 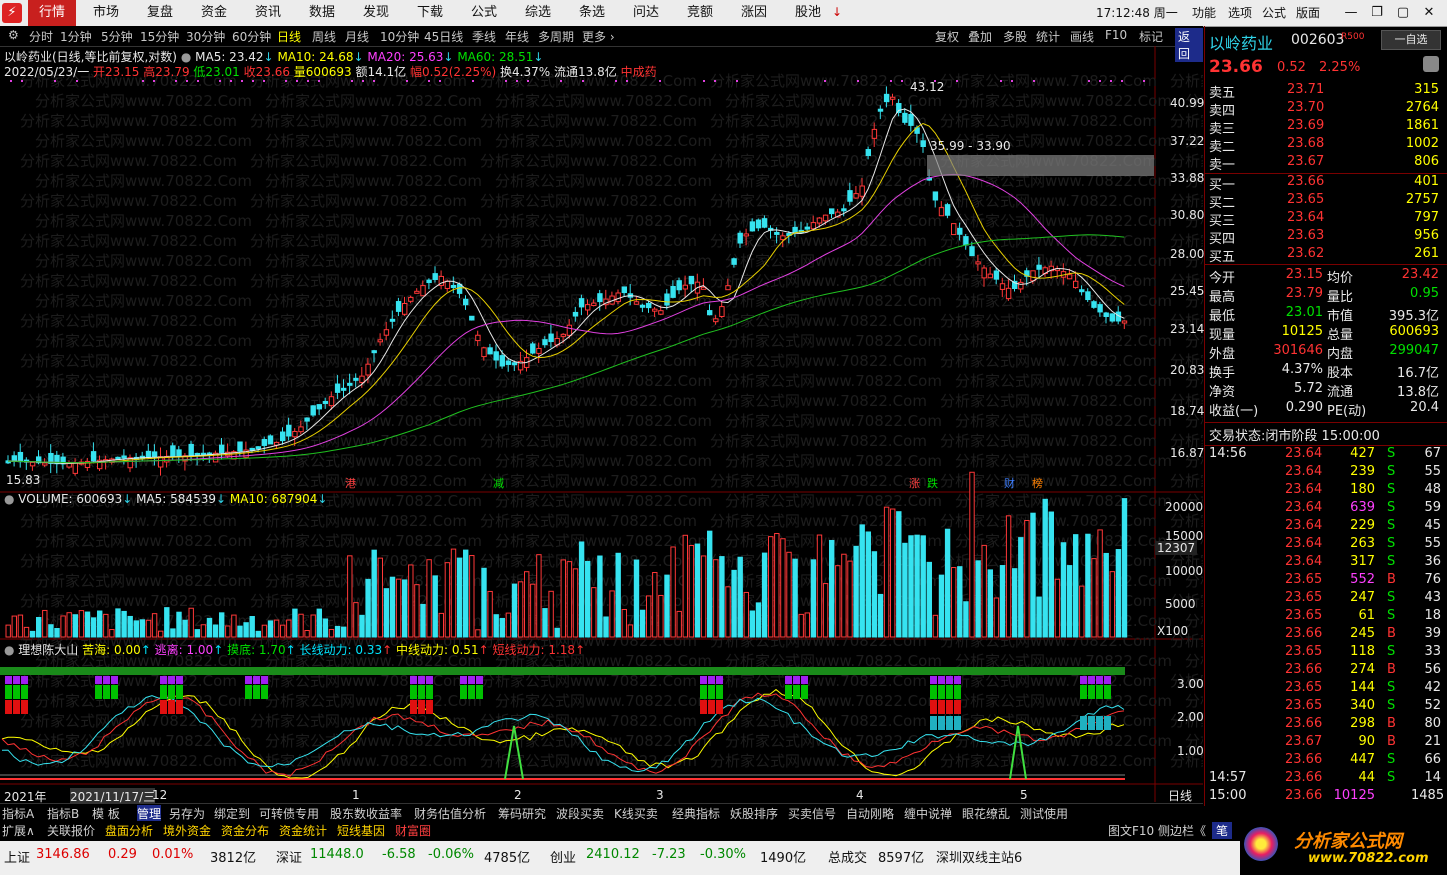 What do you see at coordinates (268, 13) in the screenshot?
I see `menu-item-4: 资讯` at bounding box center [268, 13].